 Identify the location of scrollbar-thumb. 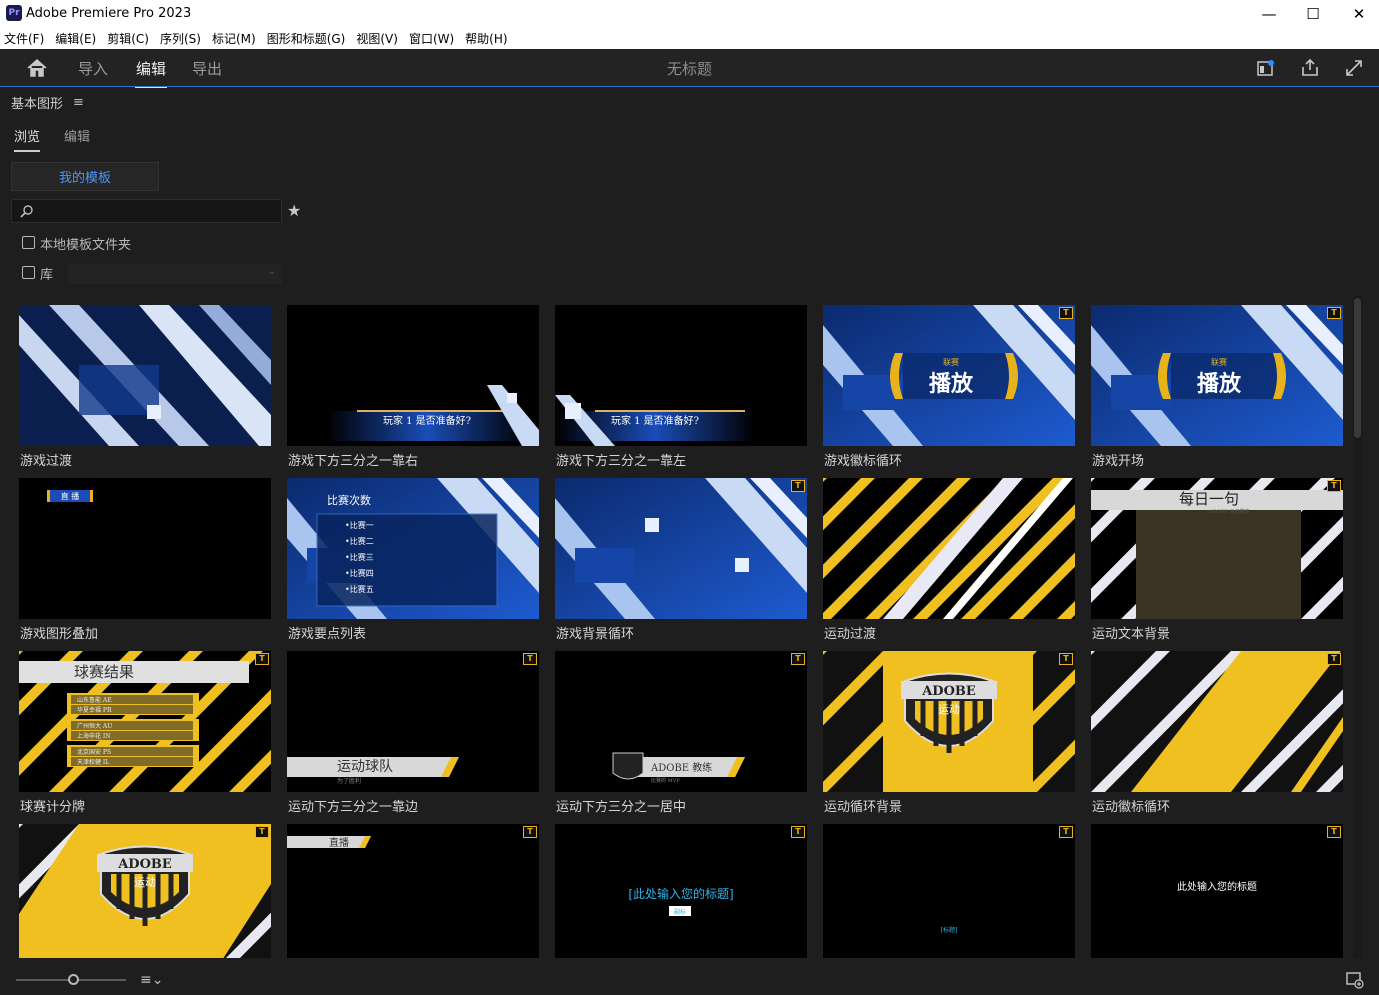
(1357, 368).